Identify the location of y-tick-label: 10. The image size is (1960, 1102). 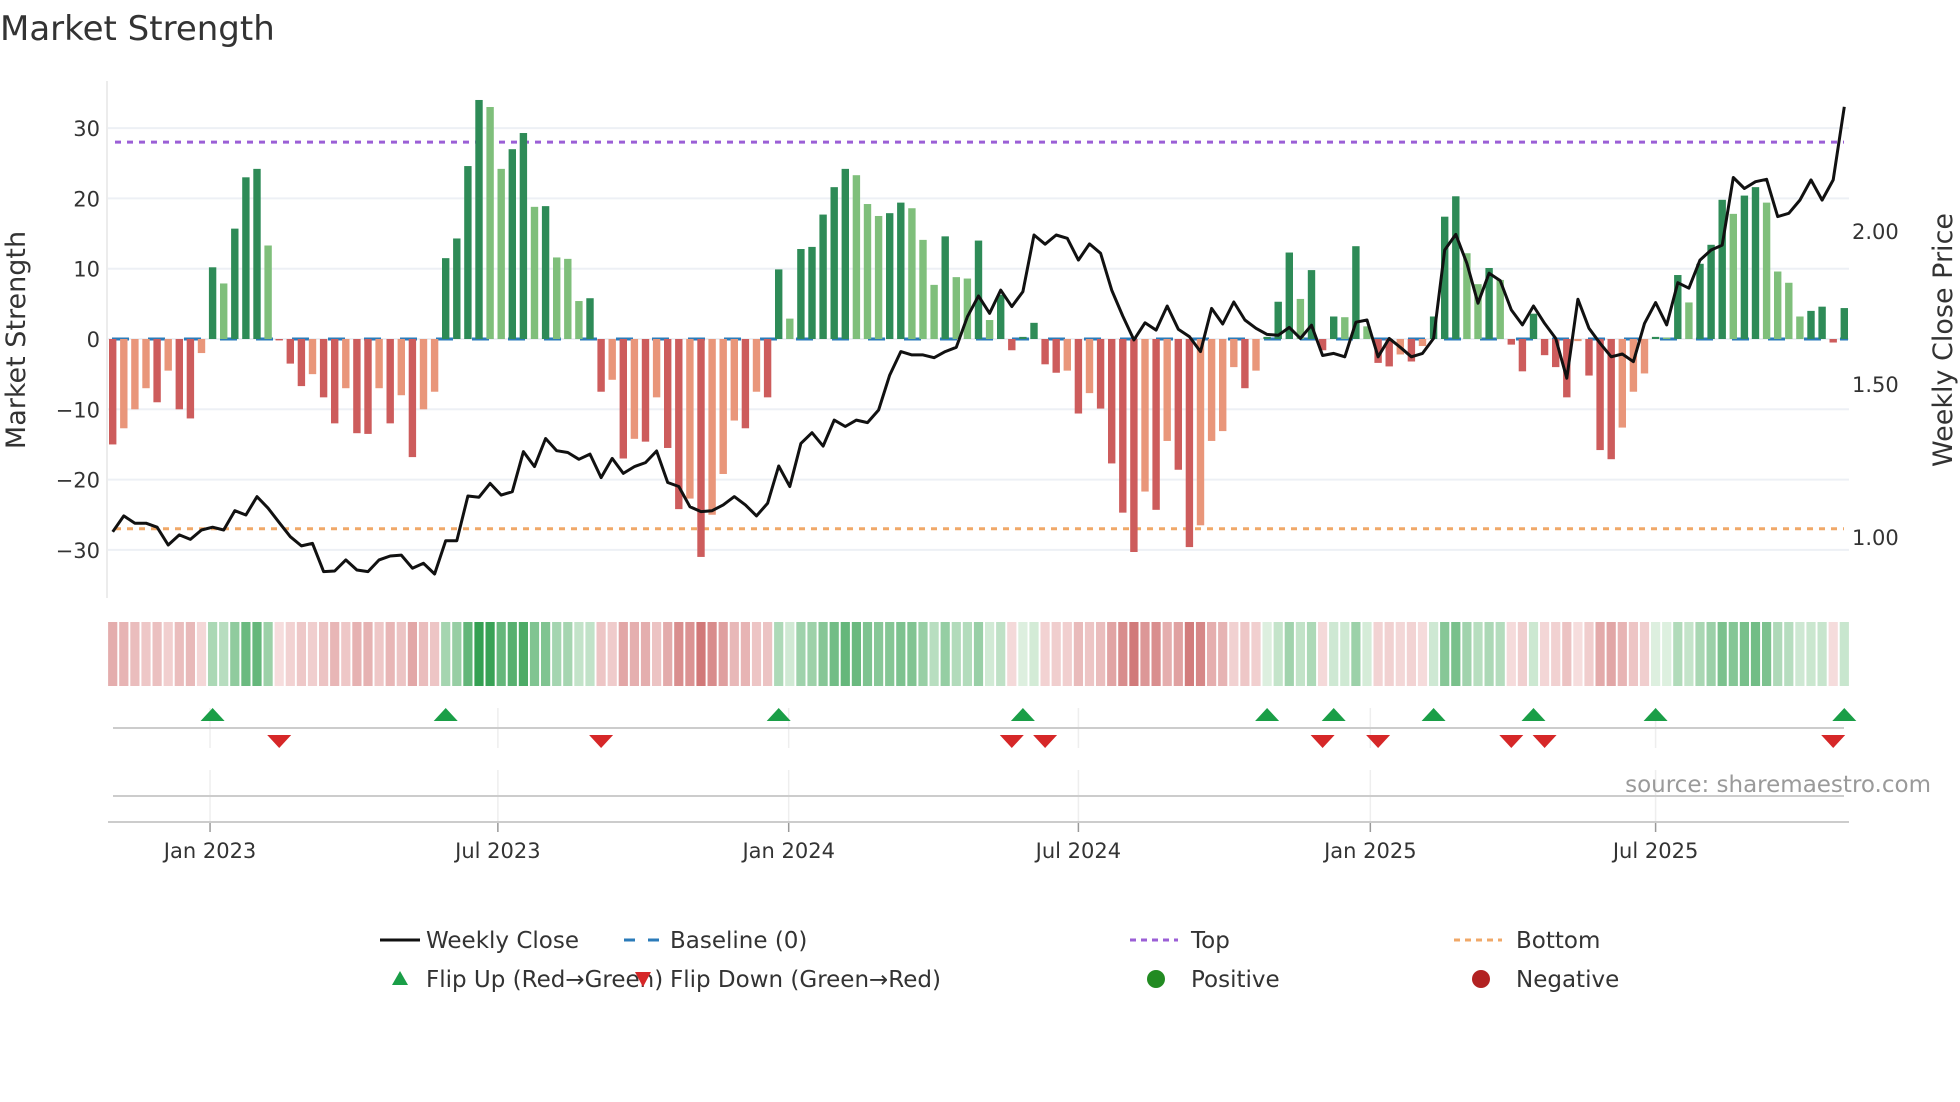
(86, 270).